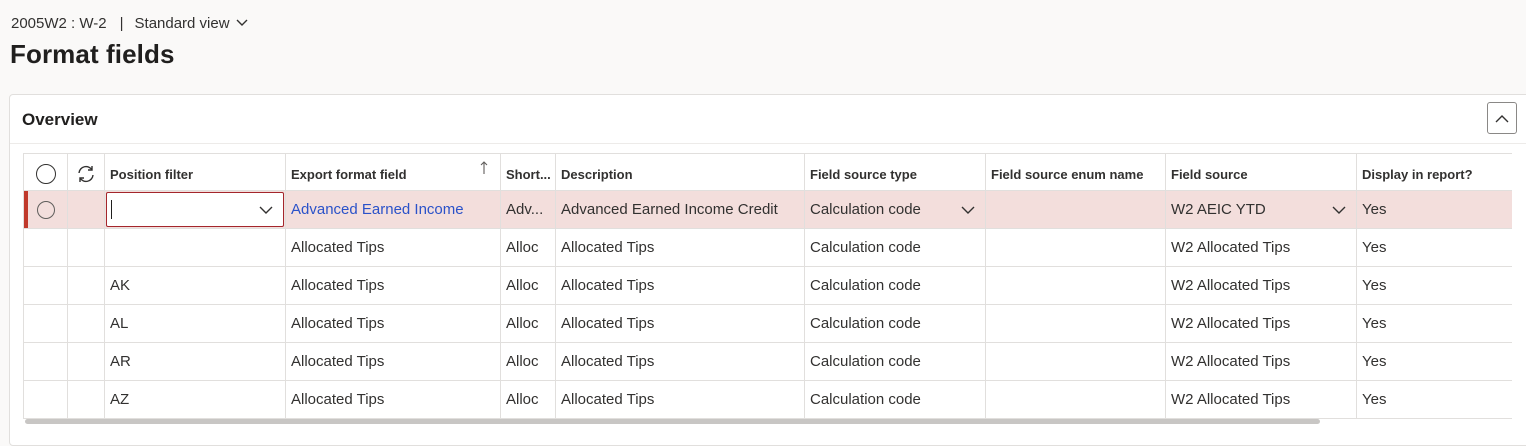 The image size is (1526, 446). Describe the element at coordinates (195, 361) in the screenshot. I see `position-filter-cell: AR` at that location.